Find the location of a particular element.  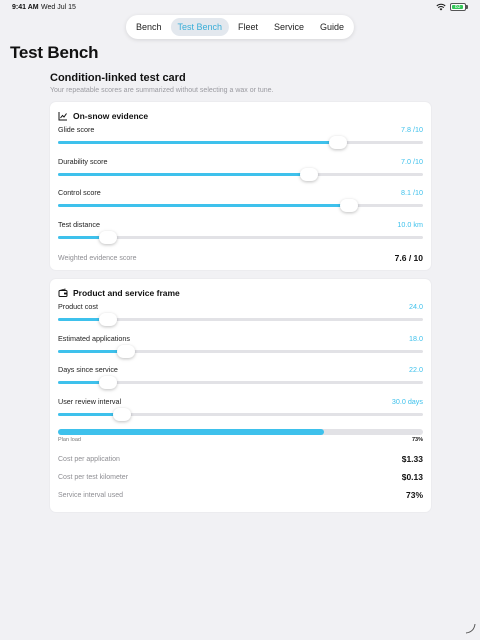

plan-load-bar is located at coordinates (240, 432).